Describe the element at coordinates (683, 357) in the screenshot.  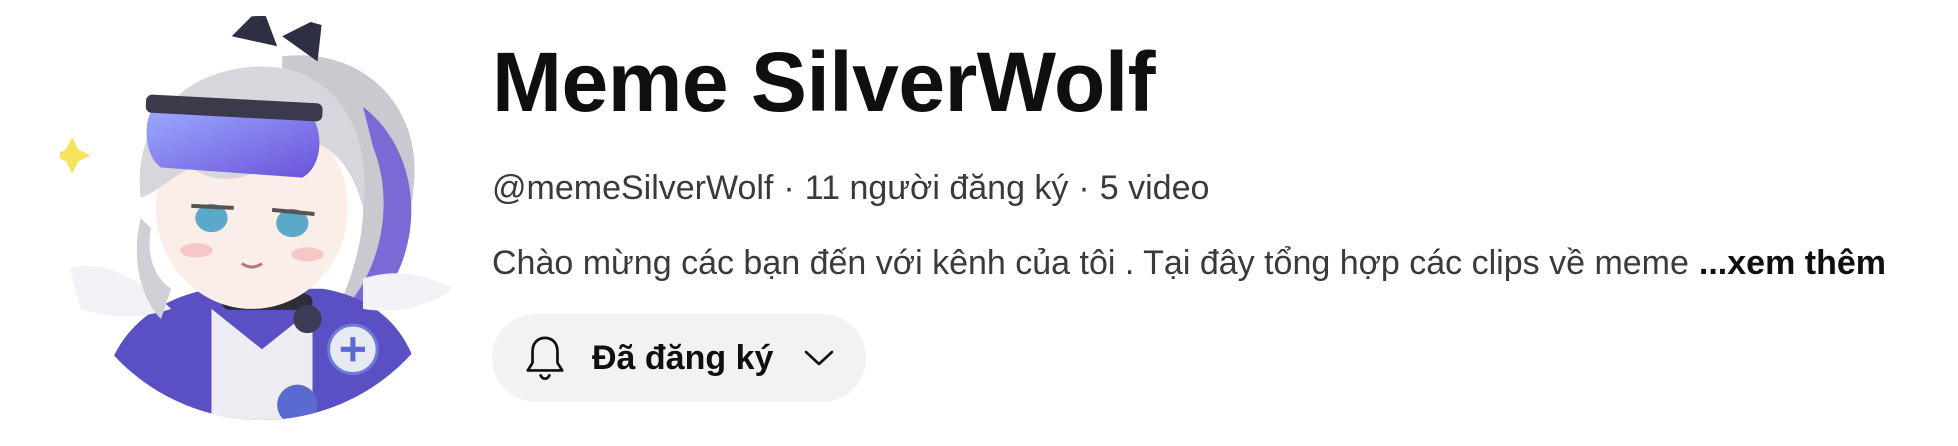
I see `subscribed-label: Đã đăng ký` at that location.